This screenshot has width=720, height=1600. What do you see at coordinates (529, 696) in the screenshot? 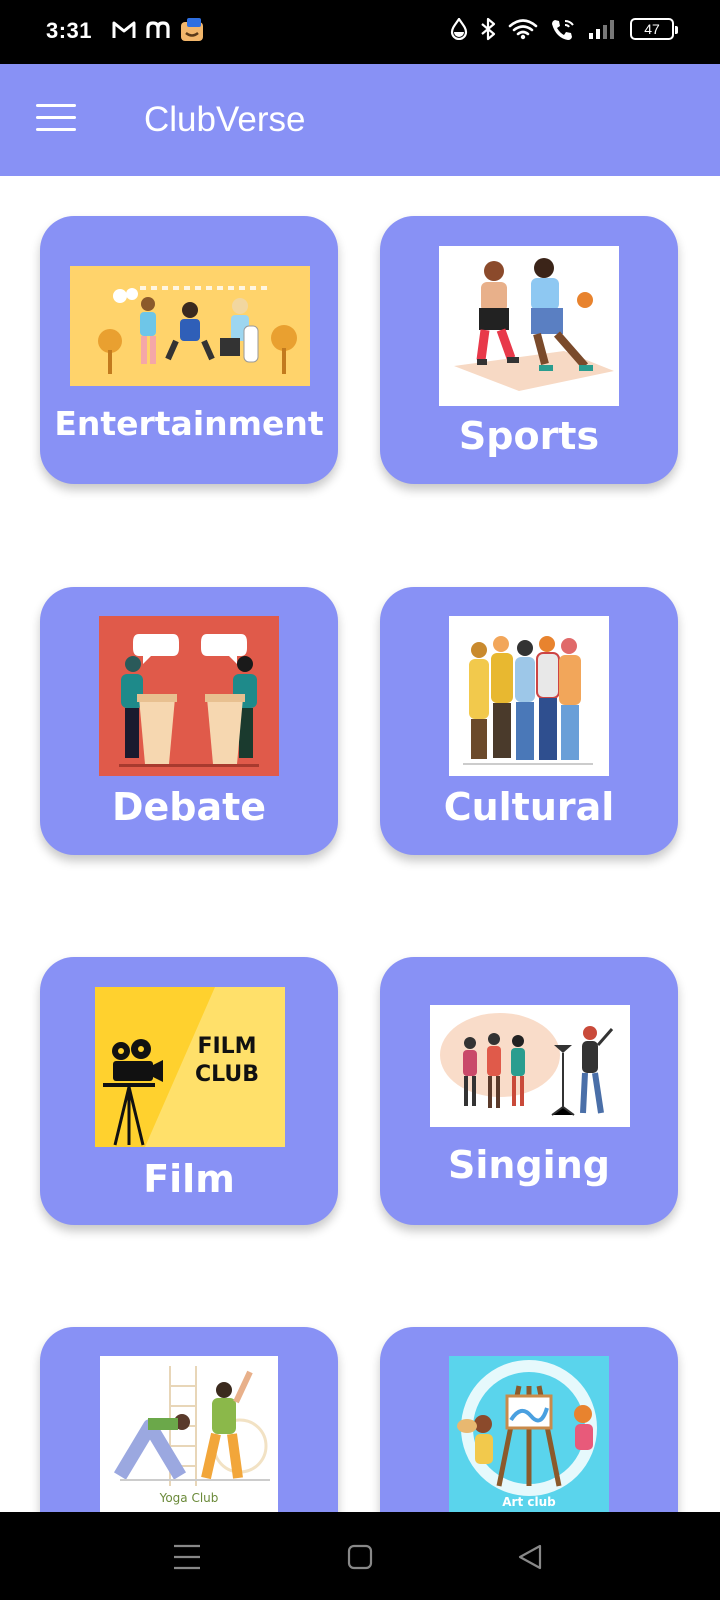
I see `group-of-people-illustration` at bounding box center [529, 696].